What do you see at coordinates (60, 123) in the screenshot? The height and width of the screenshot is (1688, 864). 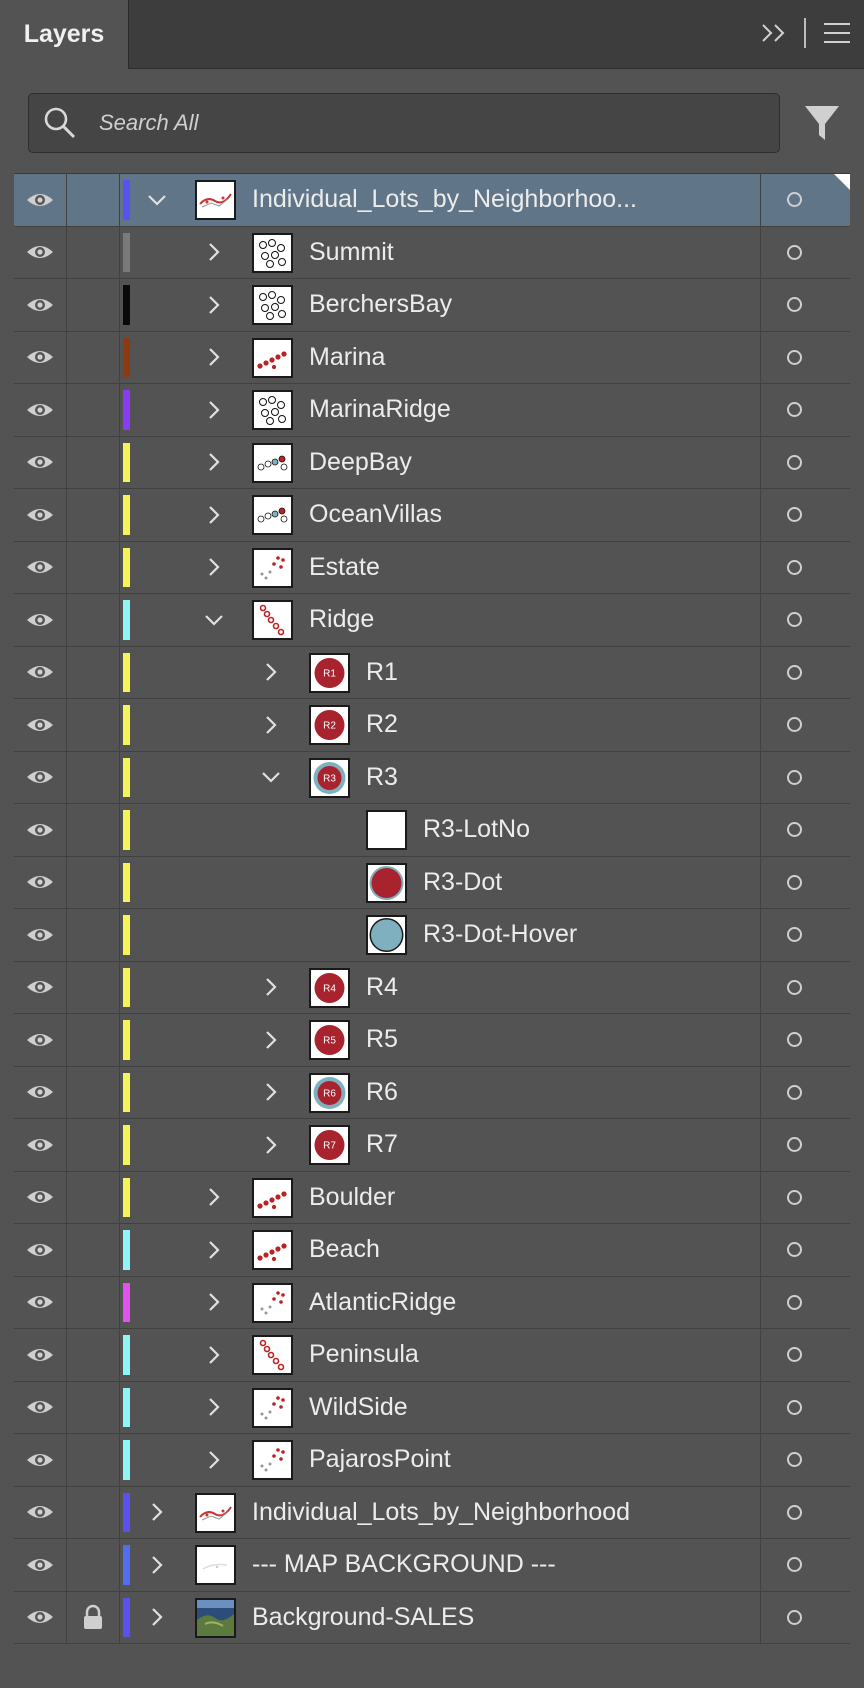 I see `search-icon` at bounding box center [60, 123].